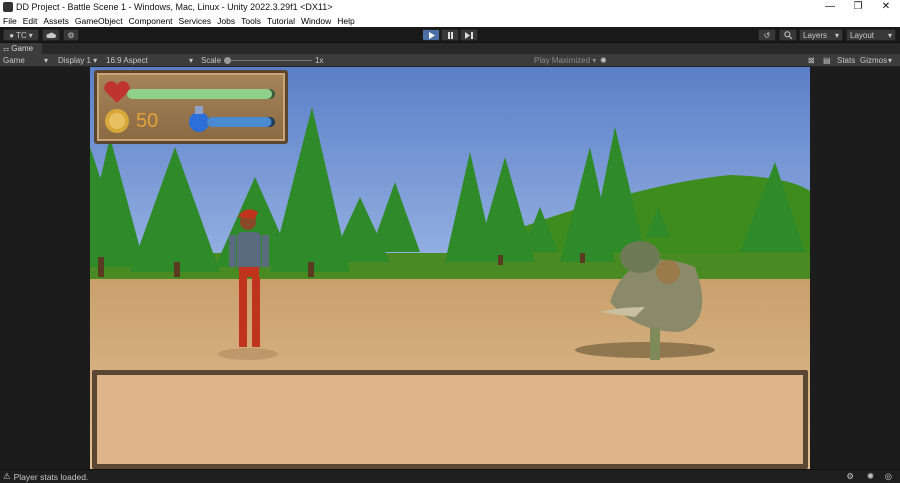 The width and height of the screenshot is (900, 483). Describe the element at coordinates (199, 122) in the screenshot. I see `mana-potion-icon` at that location.